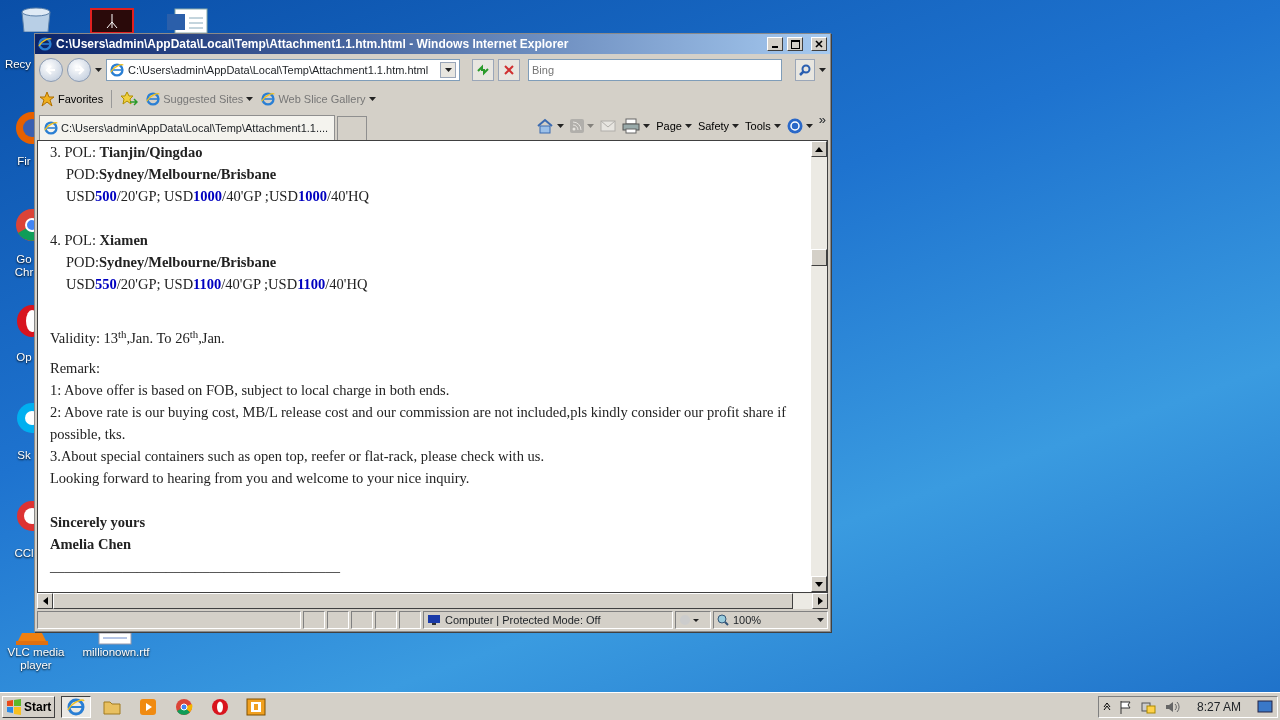  Describe the element at coordinates (1172, 706) in the screenshot. I see `volume-icon` at that location.